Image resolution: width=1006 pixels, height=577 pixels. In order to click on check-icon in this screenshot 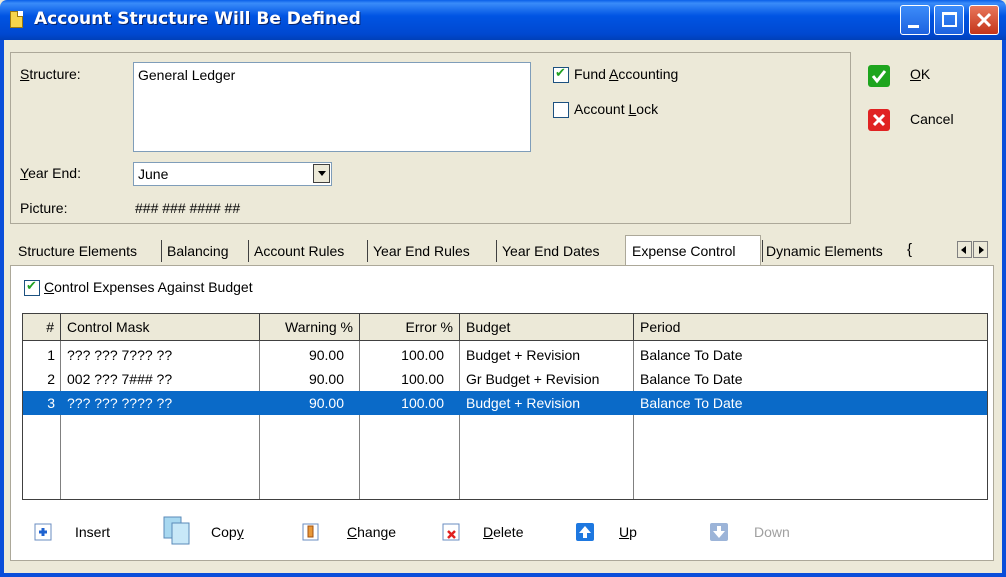, I will do `click(879, 76)`.